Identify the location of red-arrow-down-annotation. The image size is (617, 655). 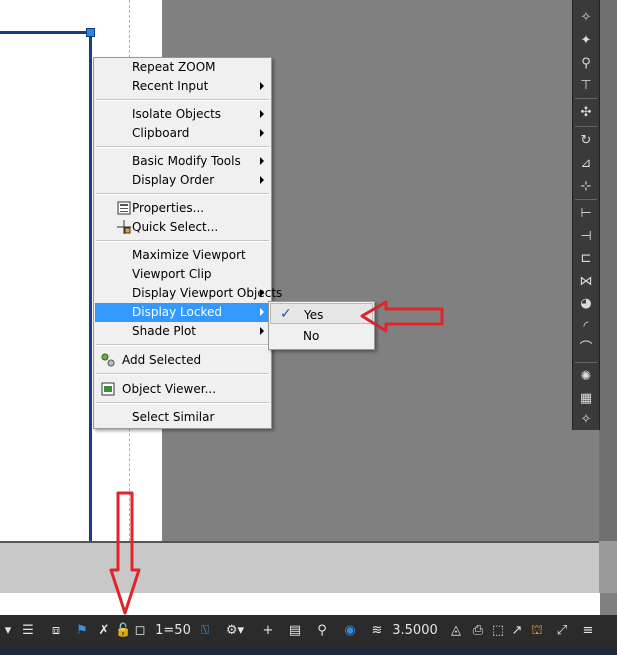
(125, 553).